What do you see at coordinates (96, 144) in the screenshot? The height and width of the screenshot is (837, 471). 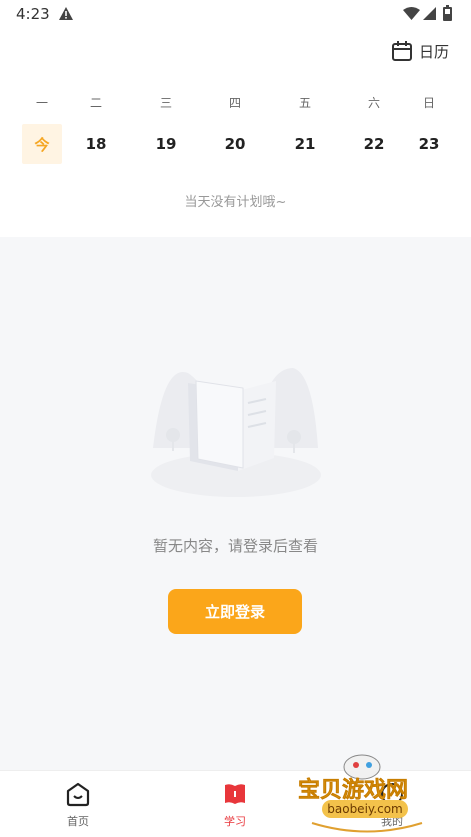 I see `date-cell: 18` at bounding box center [96, 144].